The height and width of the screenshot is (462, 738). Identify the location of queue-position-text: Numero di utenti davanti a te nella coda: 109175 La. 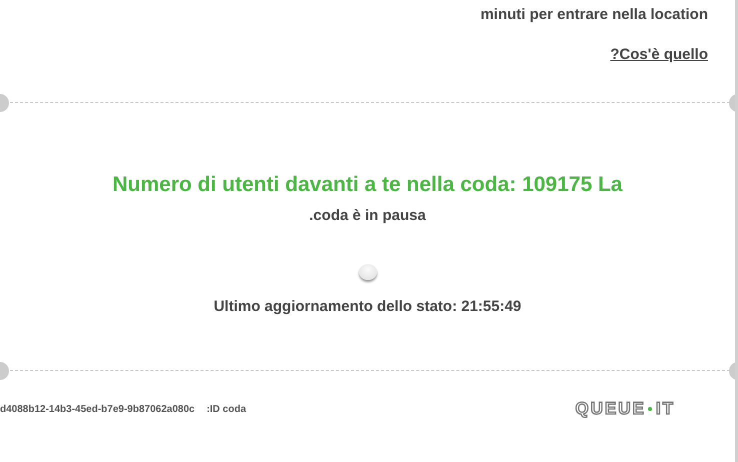
(367, 185).